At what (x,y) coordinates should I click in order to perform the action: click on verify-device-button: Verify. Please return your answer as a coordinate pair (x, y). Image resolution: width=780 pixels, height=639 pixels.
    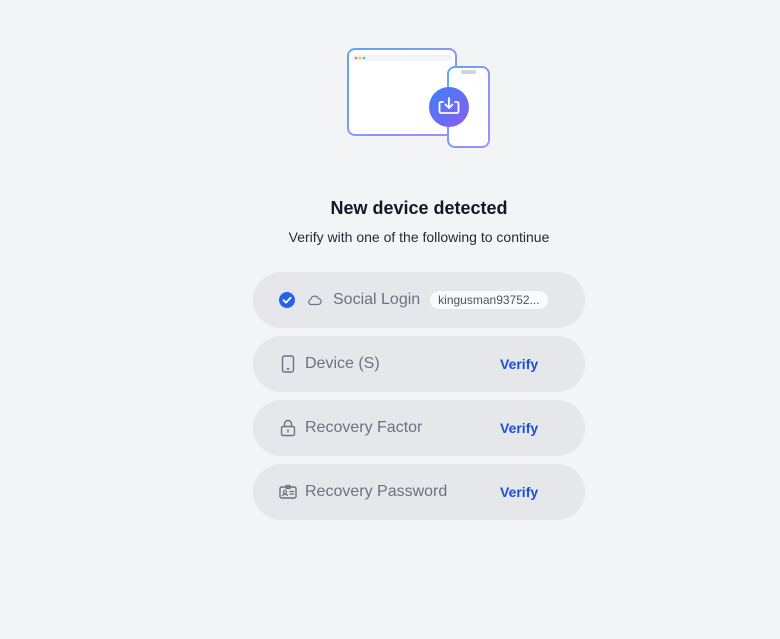
    Looking at the image, I should click on (519, 364).